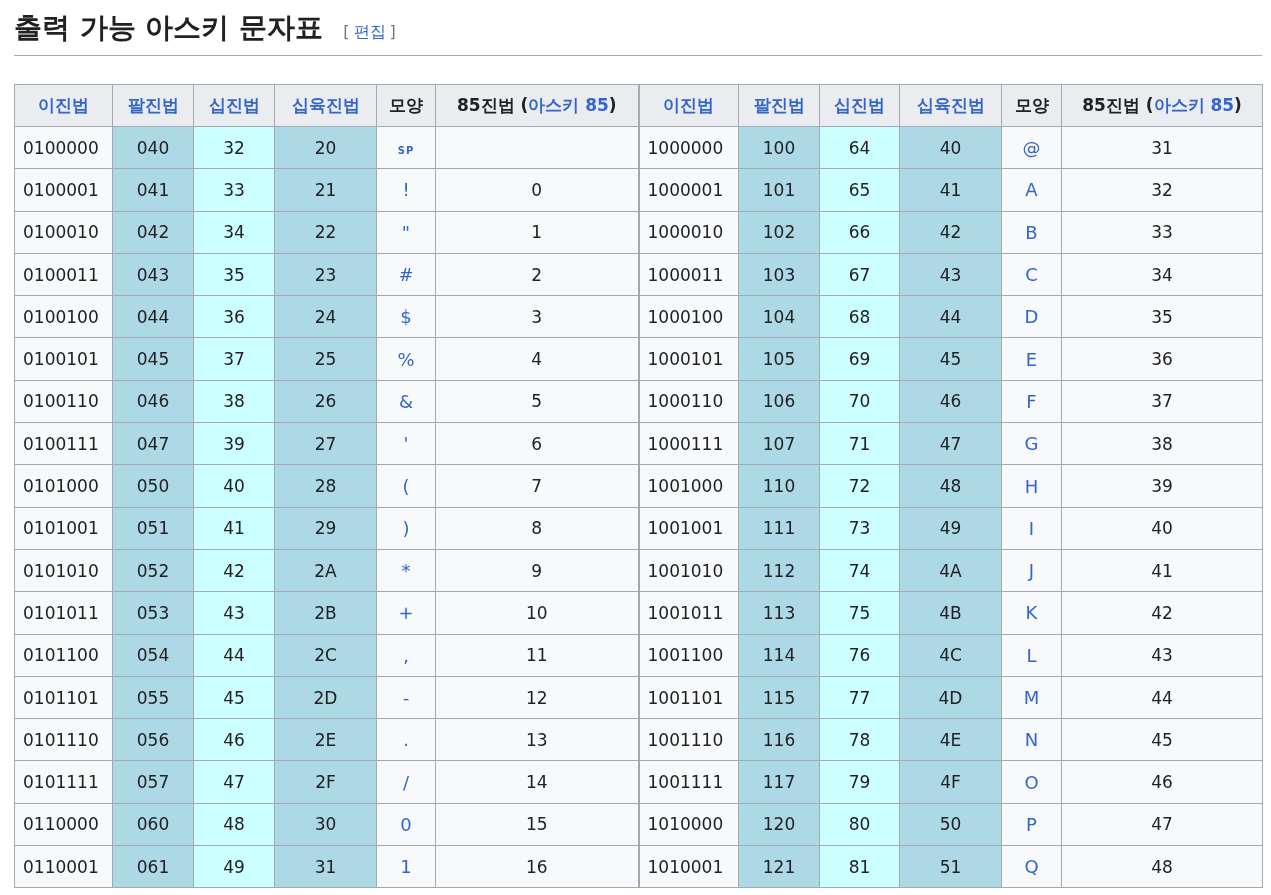  What do you see at coordinates (950, 697) in the screenshot?
I see `table-cell: 4D` at bounding box center [950, 697].